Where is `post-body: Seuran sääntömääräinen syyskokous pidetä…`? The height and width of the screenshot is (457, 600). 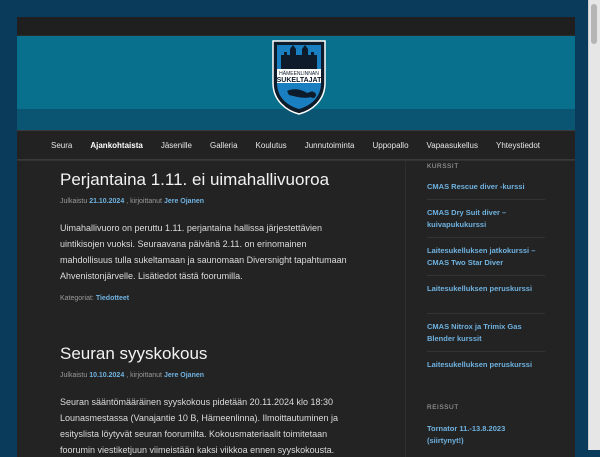
post-body: Seuran sääntömääräinen syyskokous pidetä… is located at coordinates (199, 426).